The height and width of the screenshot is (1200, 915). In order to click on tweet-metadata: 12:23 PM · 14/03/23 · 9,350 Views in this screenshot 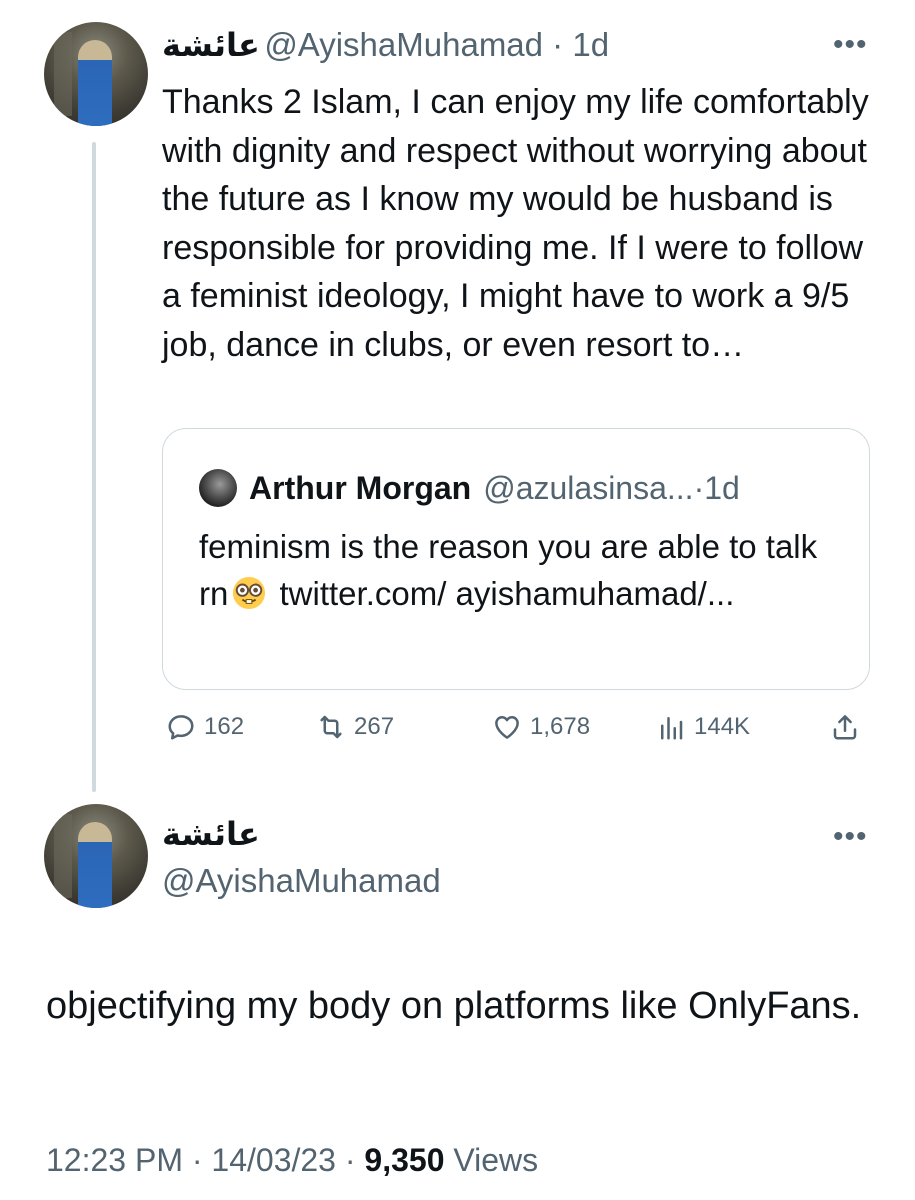, I will do `click(292, 1160)`.